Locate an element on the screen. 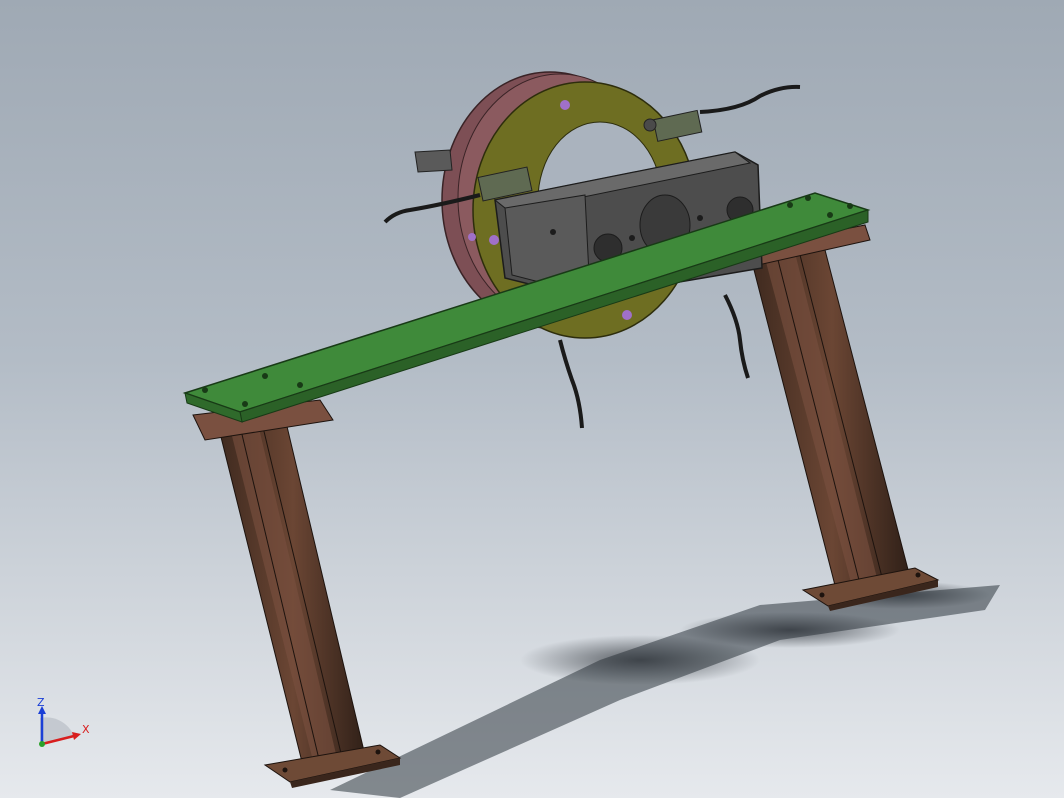 The height and width of the screenshot is (798, 1064). left-support-column is located at coordinates (297, 593).